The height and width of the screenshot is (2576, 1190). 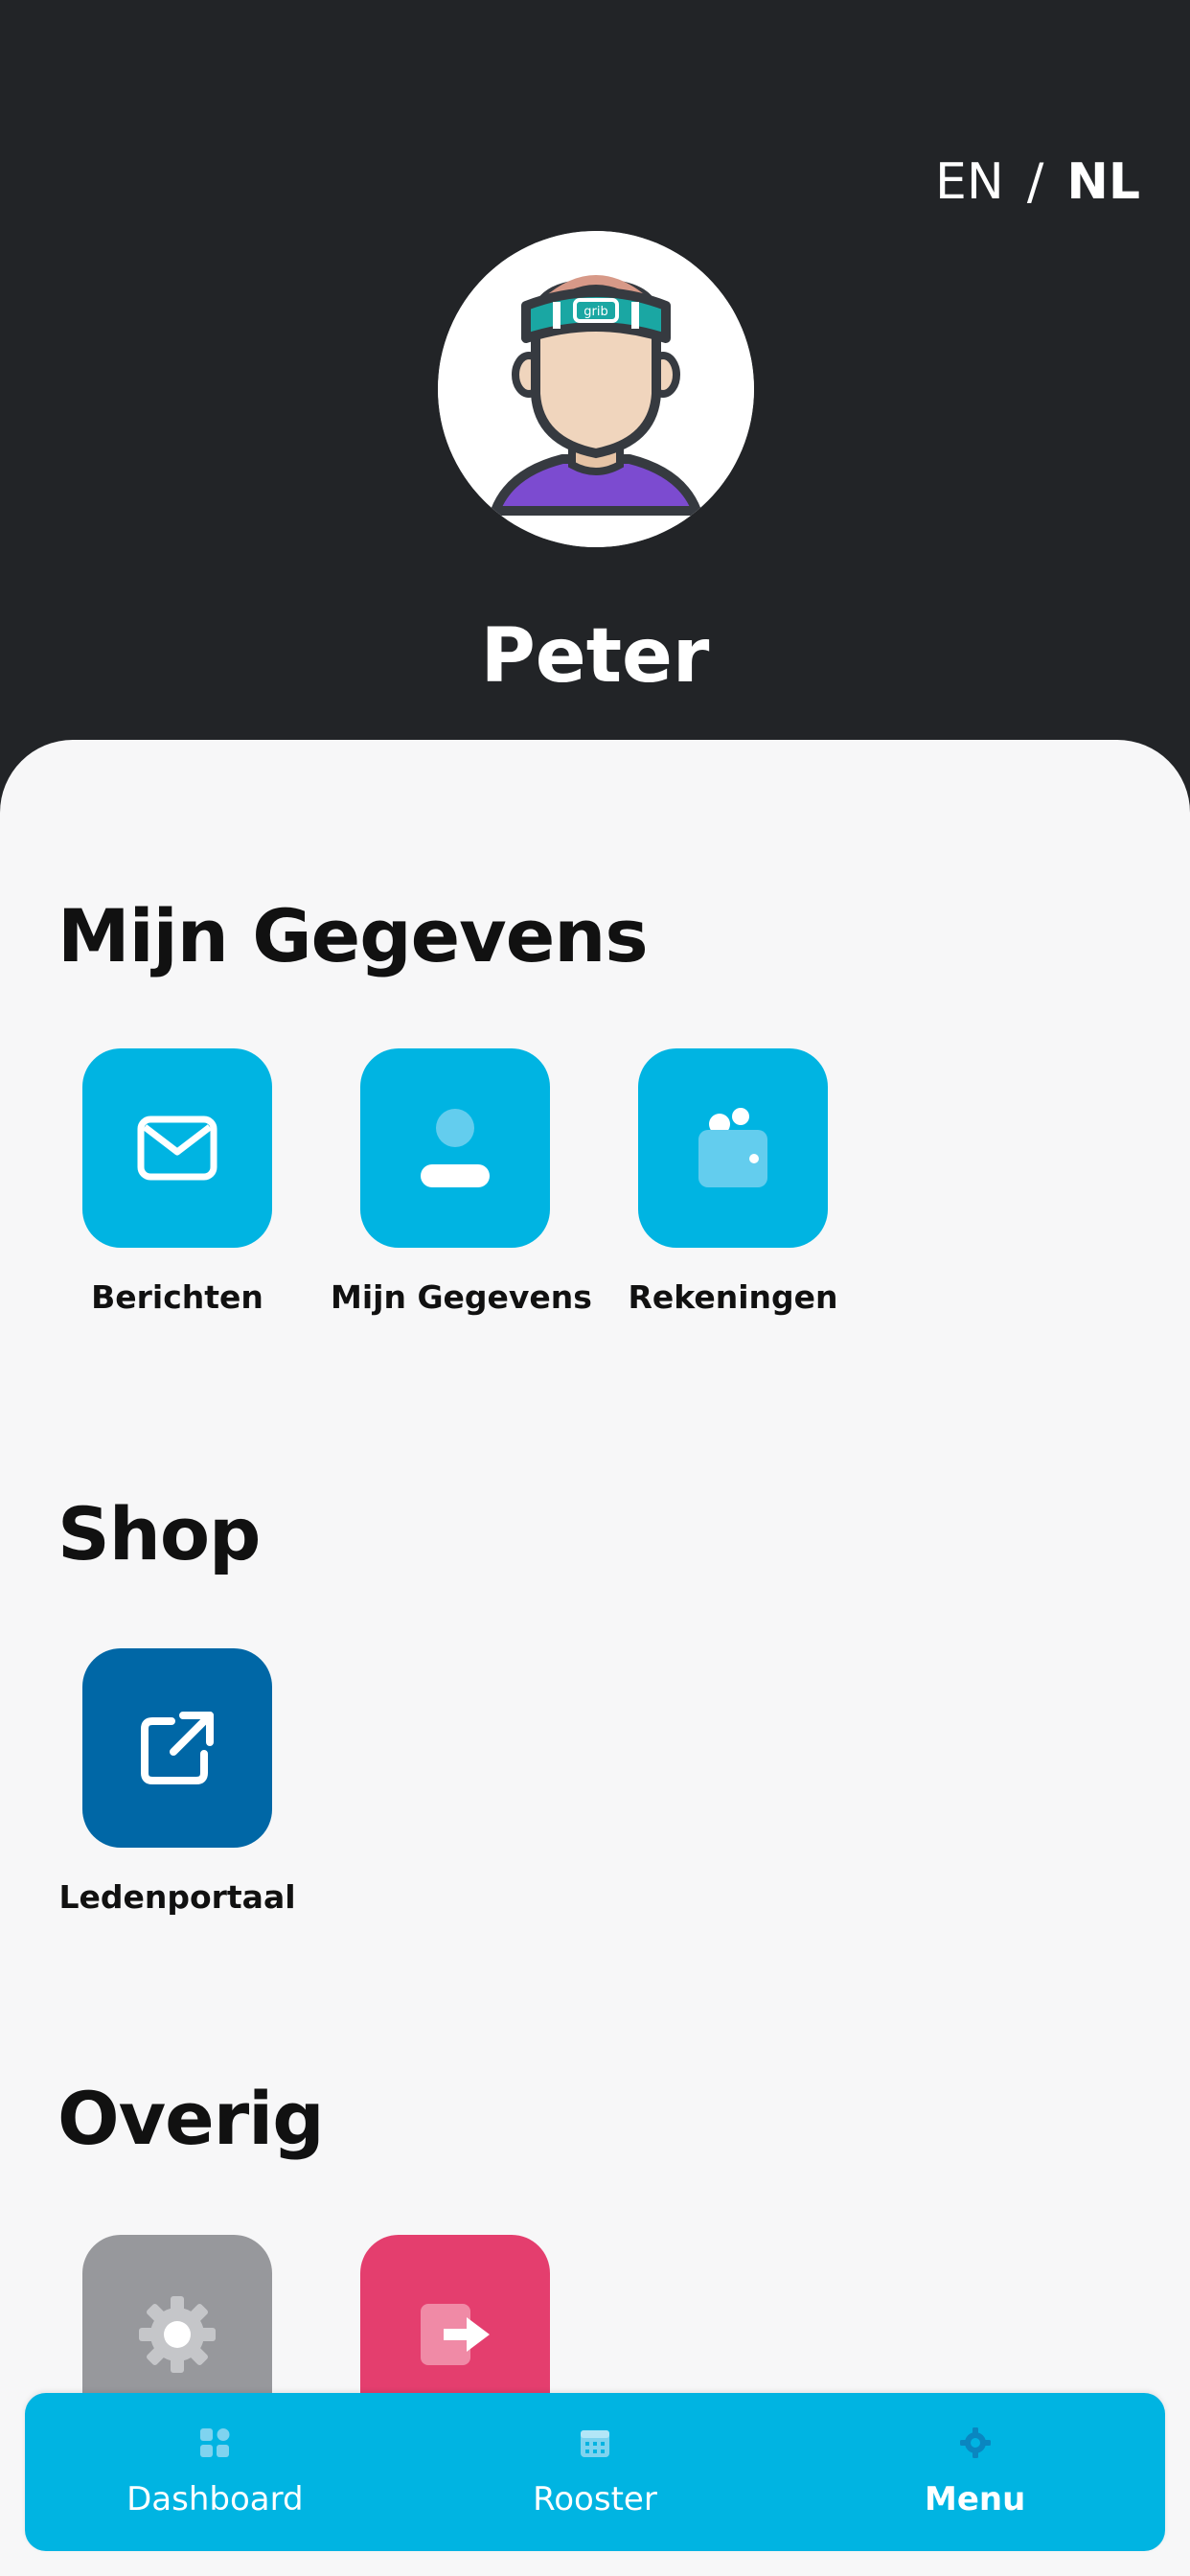 I want to click on lang-en-button: EN, so click(x=969, y=182).